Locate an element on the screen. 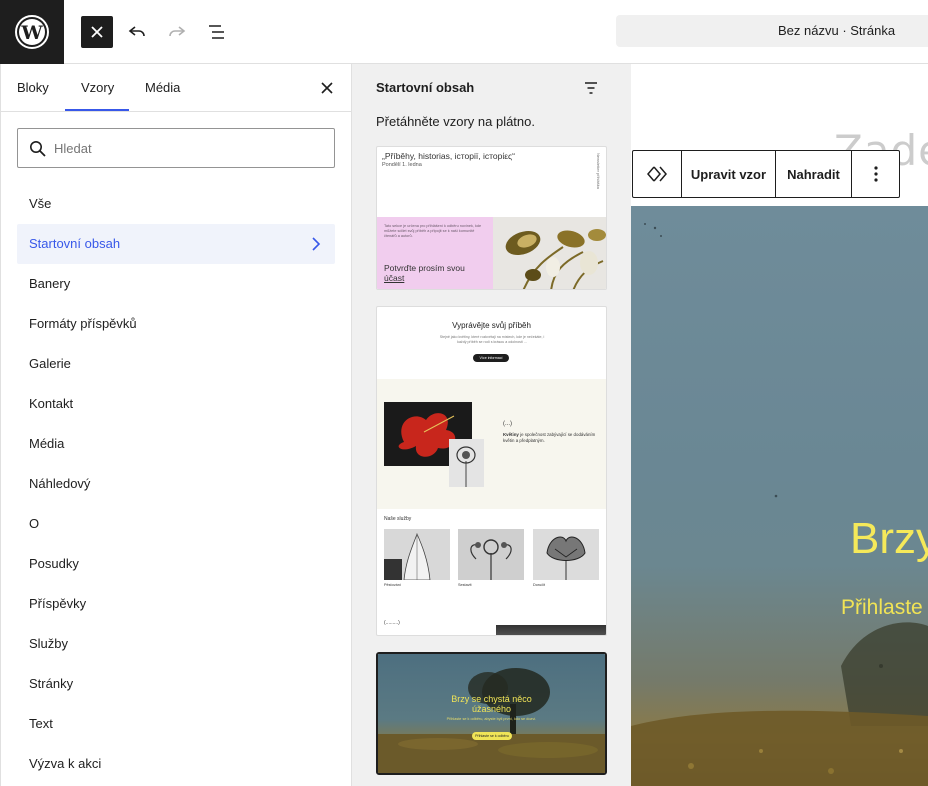 This screenshot has height=786, width=928. category-banery: Banery is located at coordinates (176, 284).